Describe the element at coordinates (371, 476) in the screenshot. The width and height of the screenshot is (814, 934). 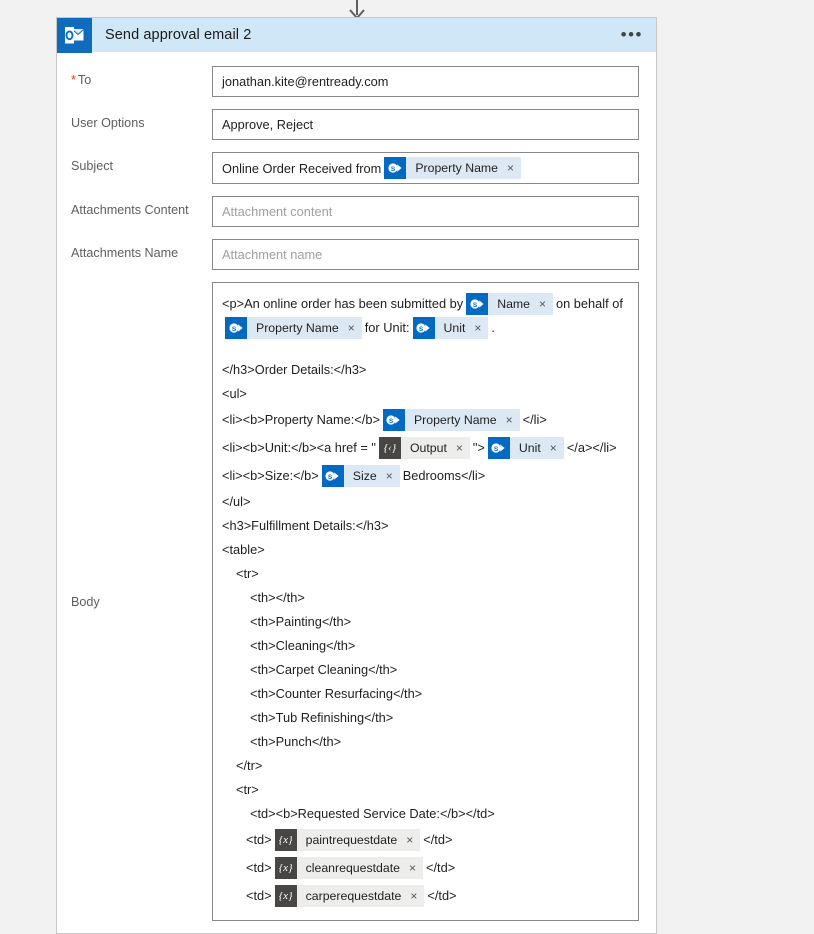
I see `token-label: Size ×` at that location.